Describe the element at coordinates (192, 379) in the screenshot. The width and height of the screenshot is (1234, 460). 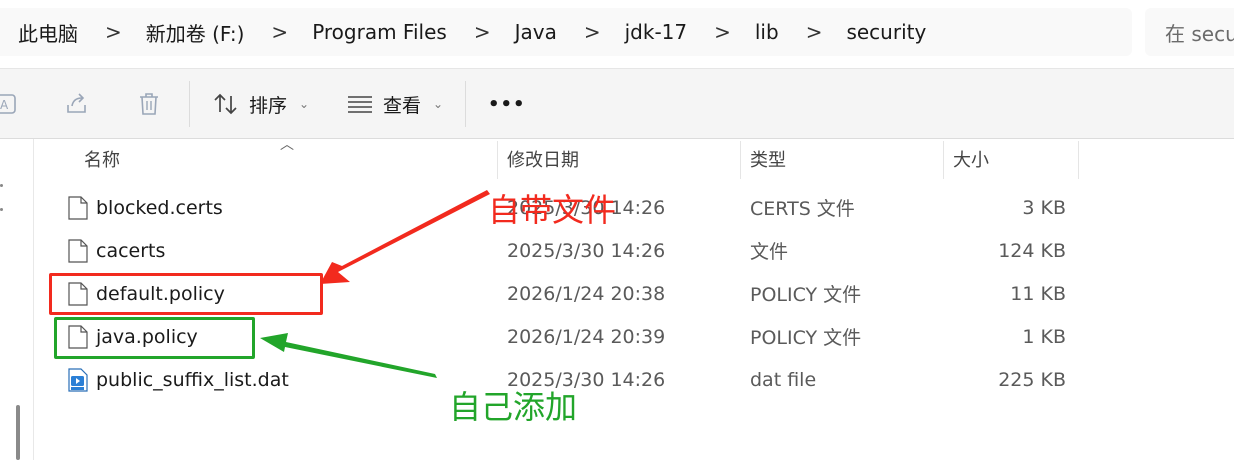
I see `file-name: public_suffix_list.dat` at that location.